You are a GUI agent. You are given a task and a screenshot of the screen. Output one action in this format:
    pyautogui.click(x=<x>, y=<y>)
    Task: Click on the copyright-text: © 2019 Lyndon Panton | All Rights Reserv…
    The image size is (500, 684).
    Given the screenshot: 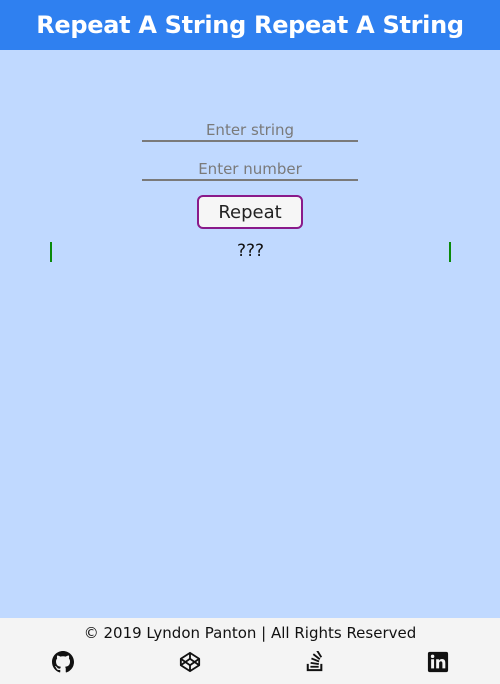 What is the action you would take?
    pyautogui.click(x=250, y=633)
    